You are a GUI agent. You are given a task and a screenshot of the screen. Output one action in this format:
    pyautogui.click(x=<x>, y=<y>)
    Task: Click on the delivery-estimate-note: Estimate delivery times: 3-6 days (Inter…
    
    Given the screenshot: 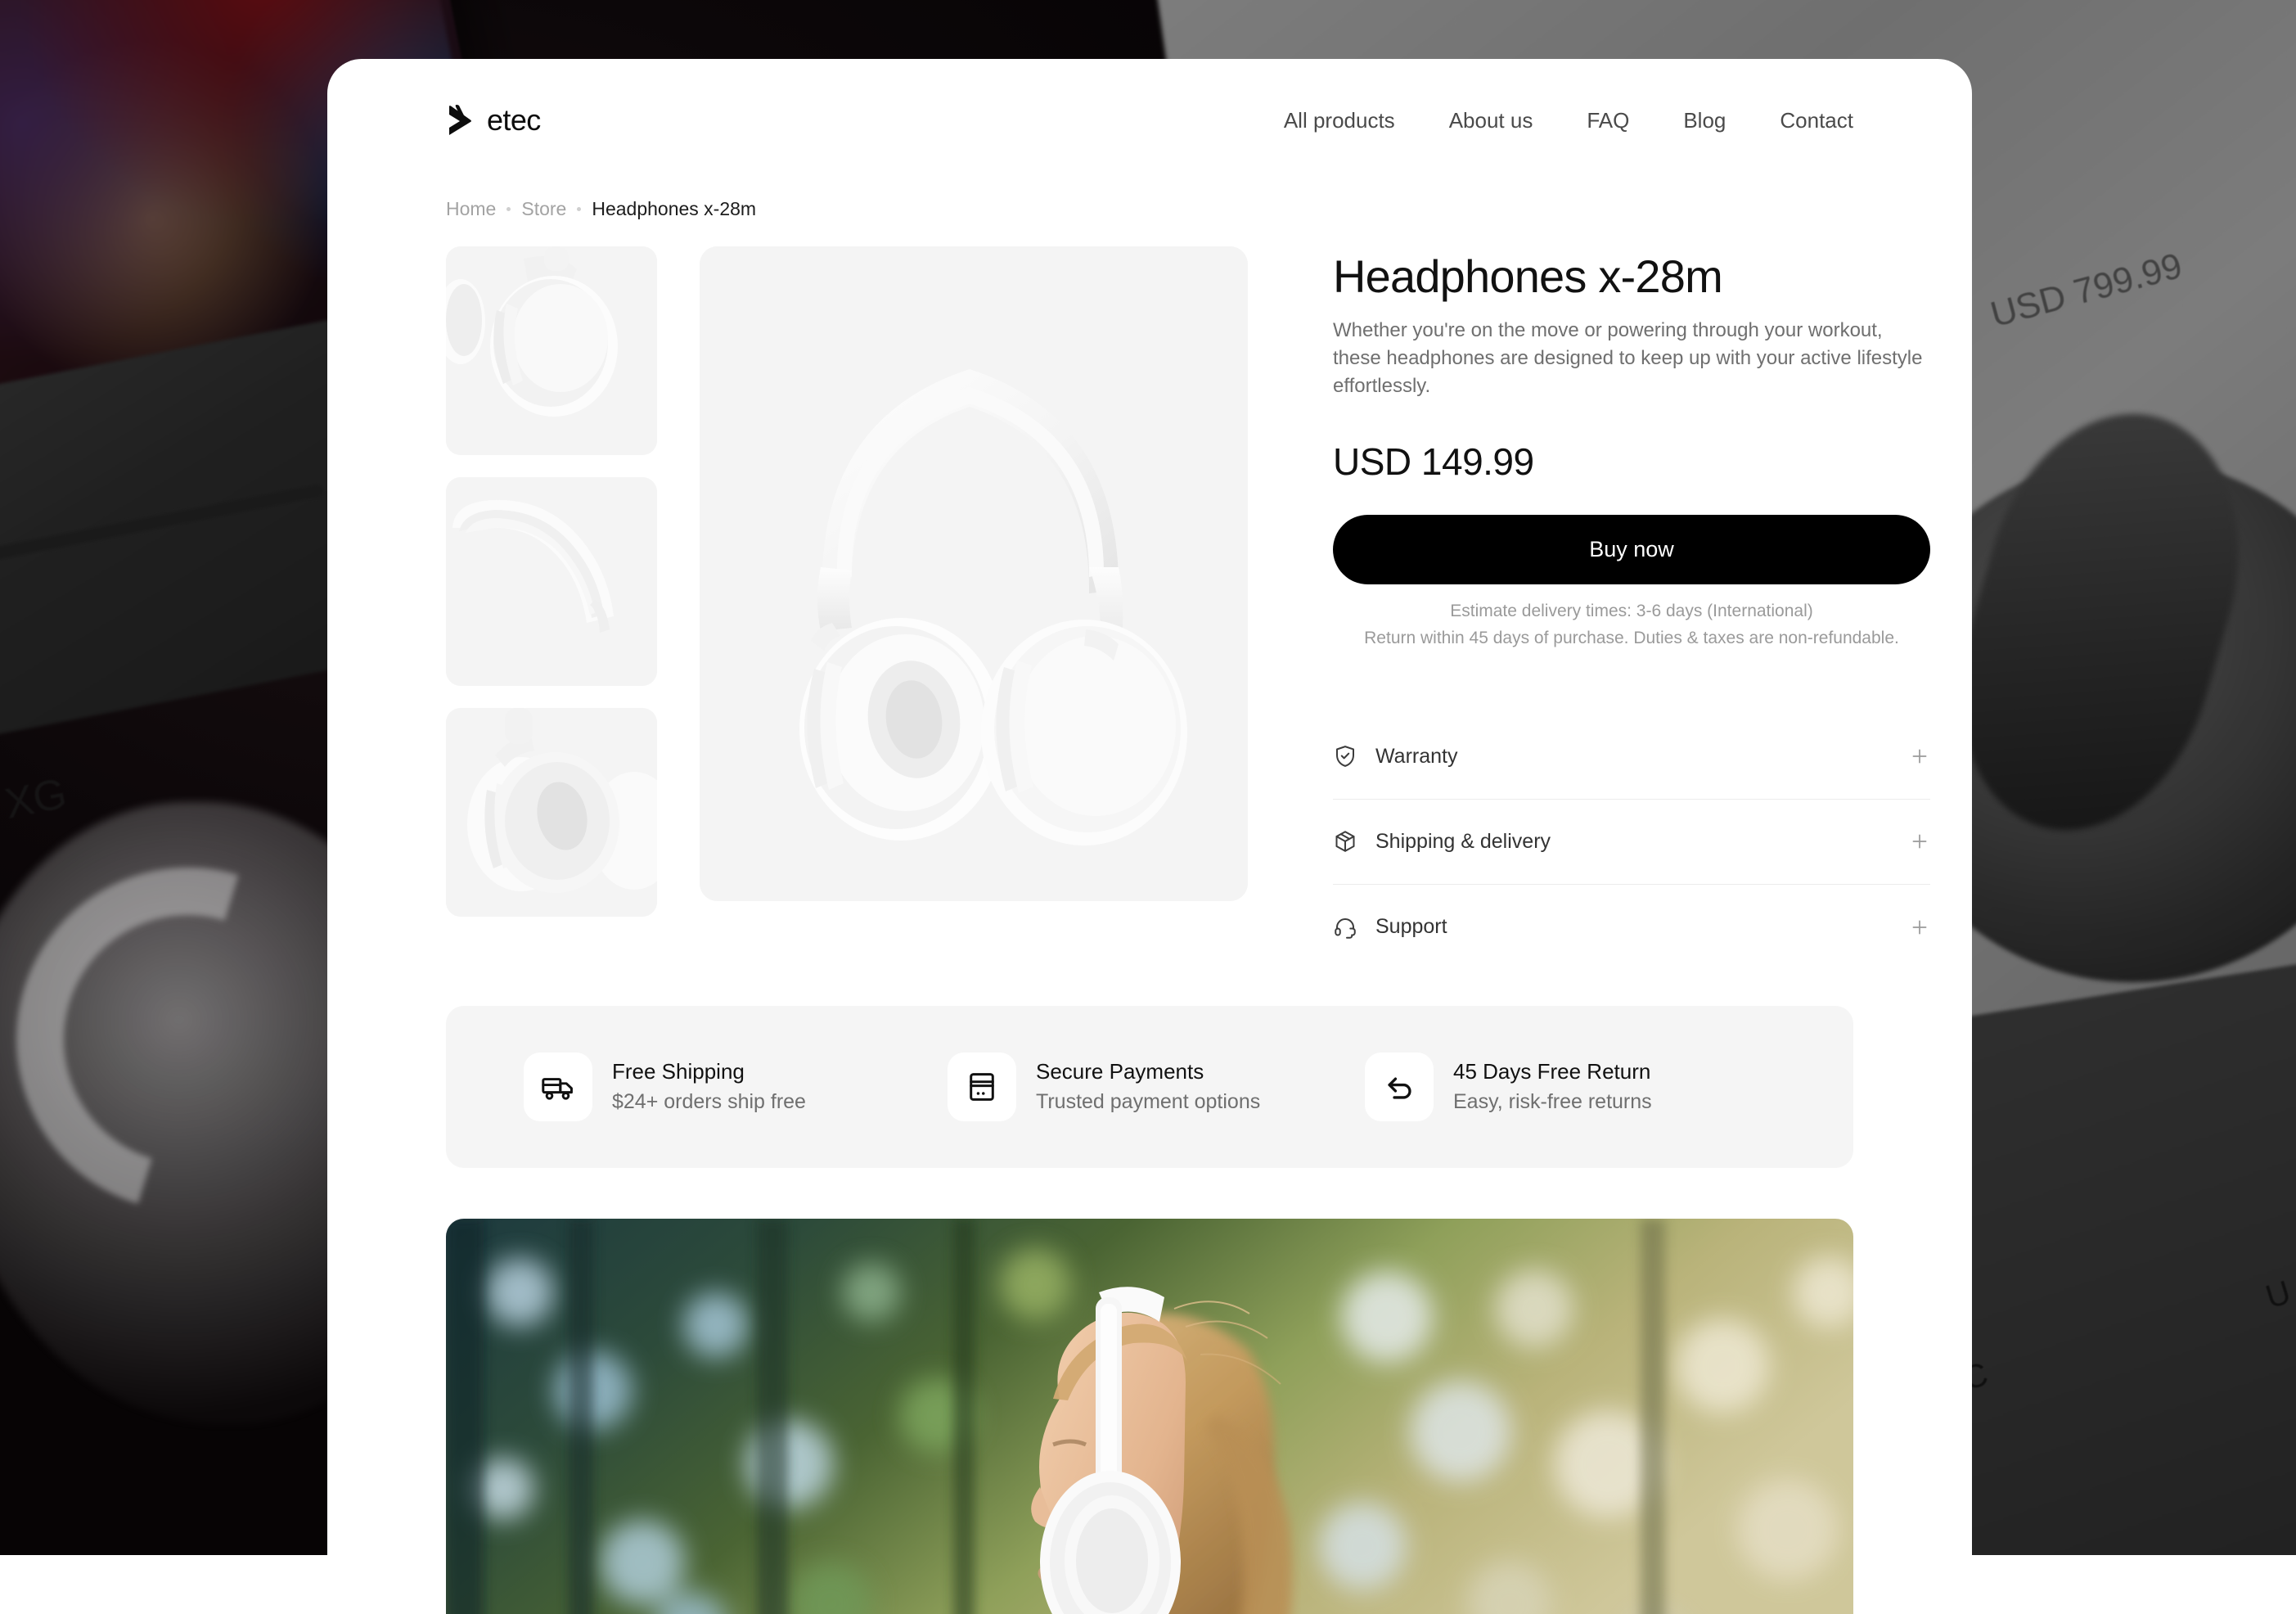 What is the action you would take?
    pyautogui.click(x=1631, y=611)
    